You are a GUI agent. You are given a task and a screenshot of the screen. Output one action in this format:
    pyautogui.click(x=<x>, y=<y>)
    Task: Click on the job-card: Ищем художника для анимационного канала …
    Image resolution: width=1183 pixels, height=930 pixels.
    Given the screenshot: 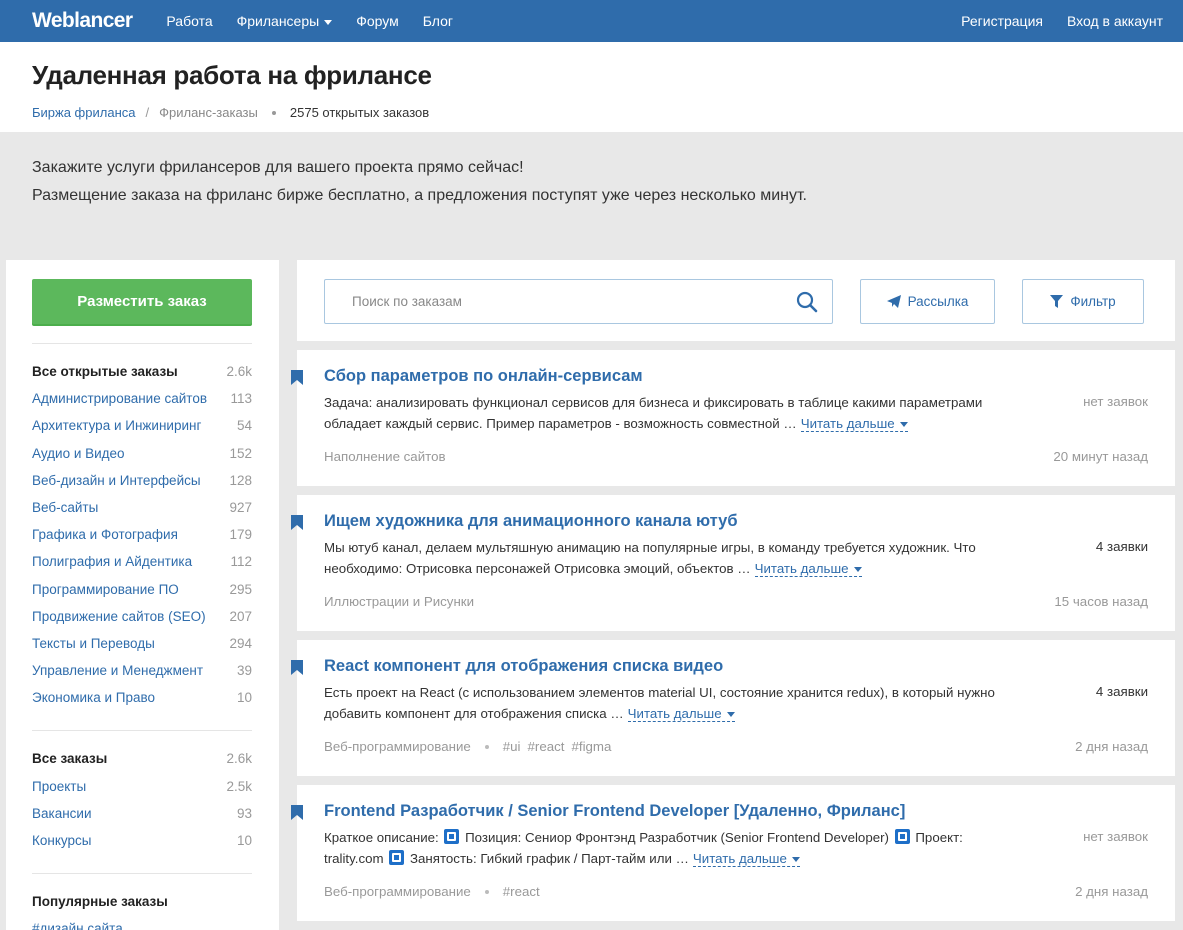 What is the action you would take?
    pyautogui.click(x=733, y=563)
    